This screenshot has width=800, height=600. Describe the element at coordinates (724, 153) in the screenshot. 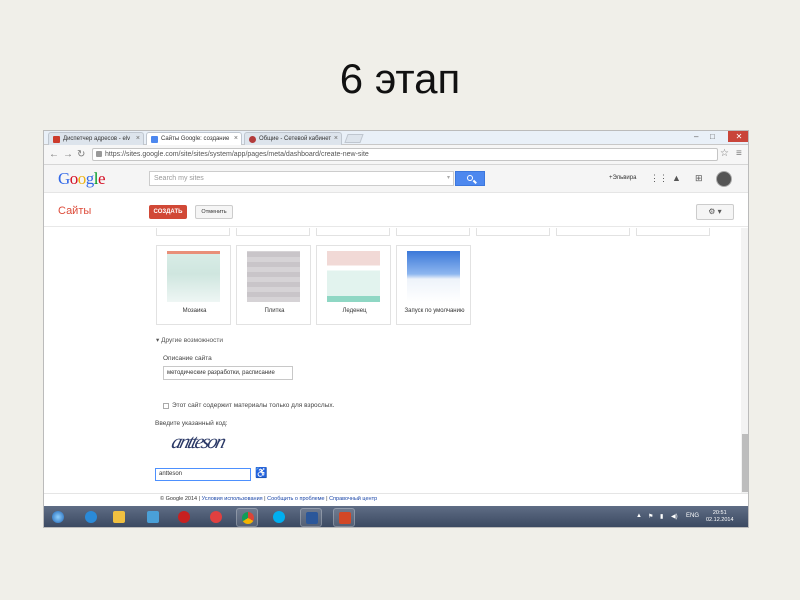

I see `bookmark-star-icon: ☆` at that location.